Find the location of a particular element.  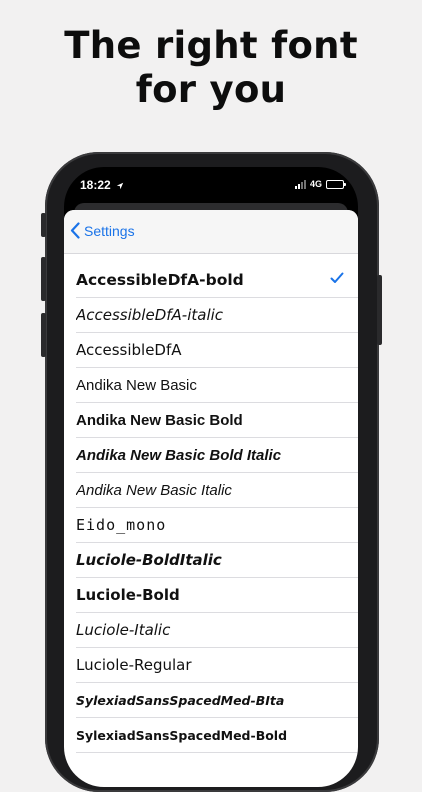

font-row-label: SylexiadSansSpacedMed-Bold is located at coordinates (182, 735).